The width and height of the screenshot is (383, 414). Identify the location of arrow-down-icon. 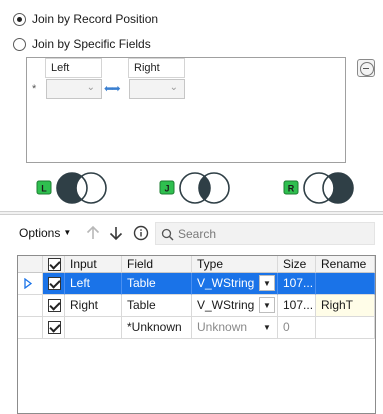
(116, 234).